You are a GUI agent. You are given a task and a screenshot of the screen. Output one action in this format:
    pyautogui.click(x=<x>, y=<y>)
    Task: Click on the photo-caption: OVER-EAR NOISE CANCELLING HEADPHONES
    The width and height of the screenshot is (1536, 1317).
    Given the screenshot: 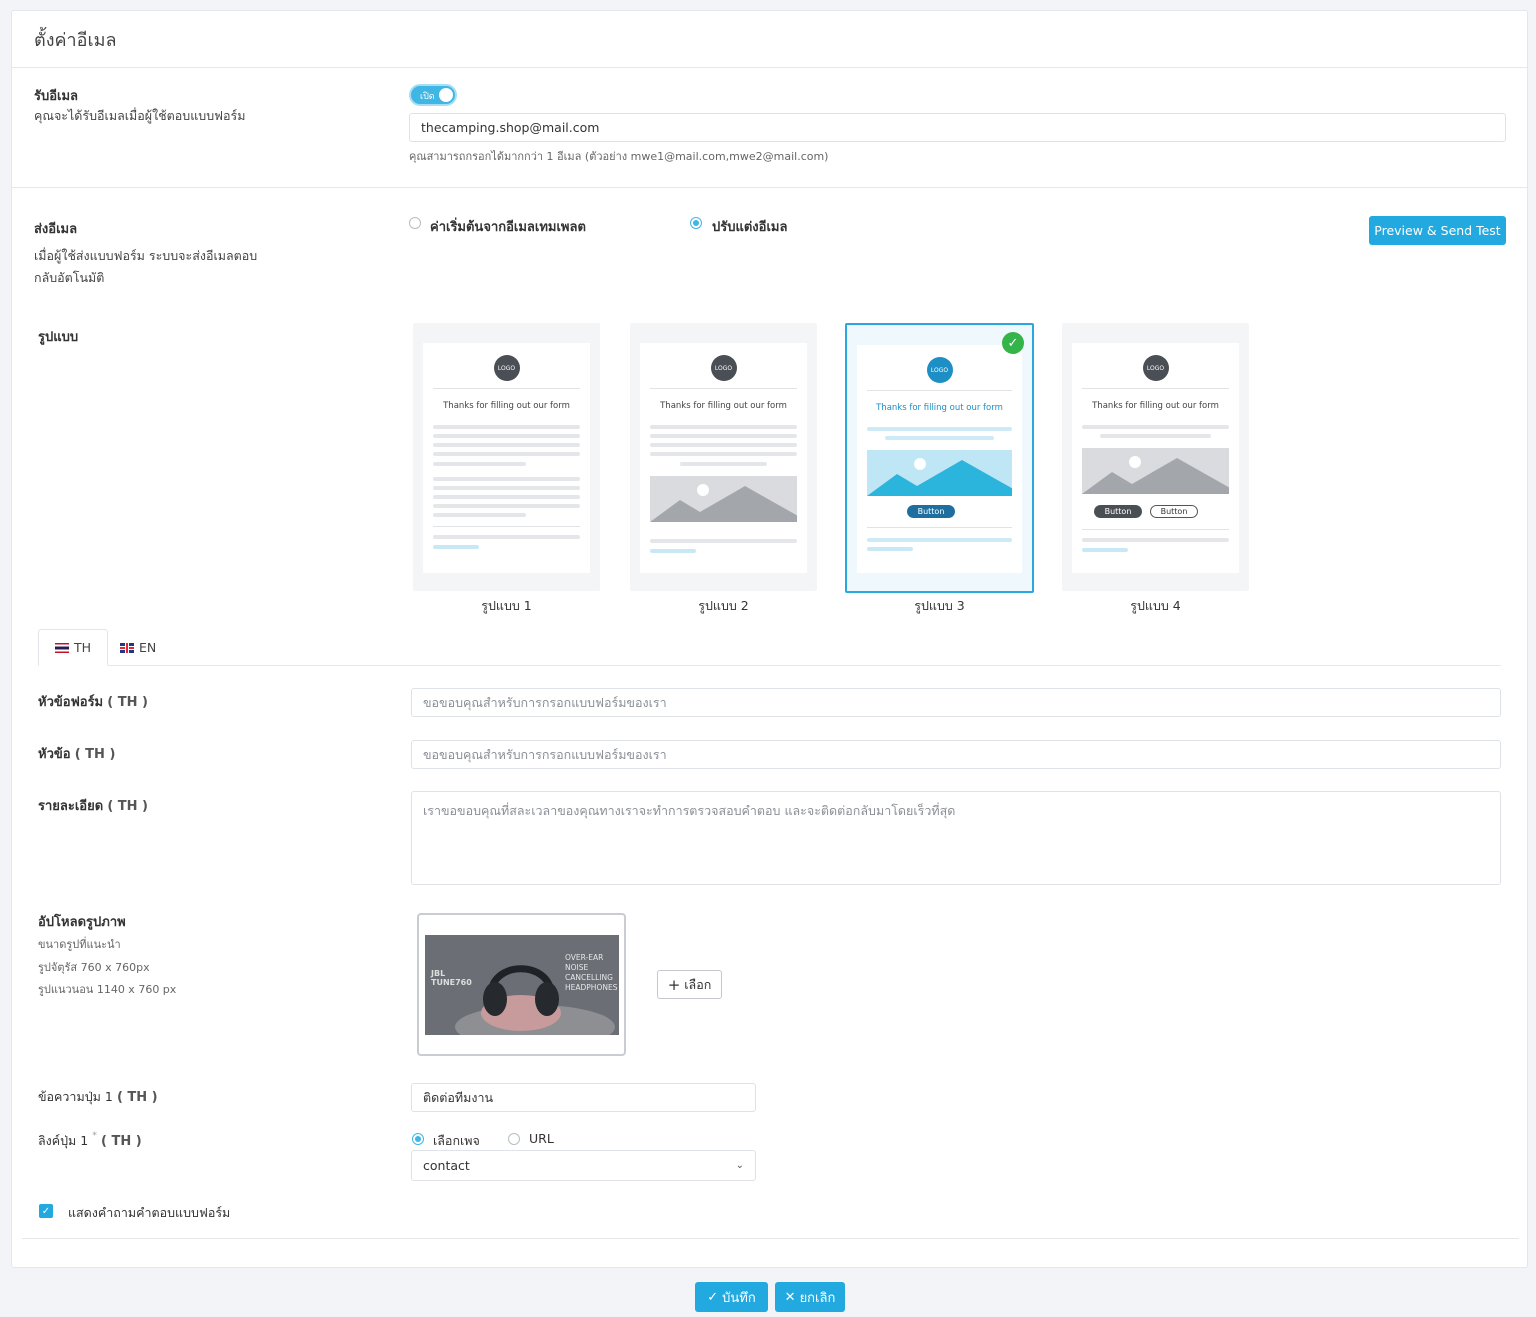 What is the action you would take?
    pyautogui.click(x=591, y=973)
    